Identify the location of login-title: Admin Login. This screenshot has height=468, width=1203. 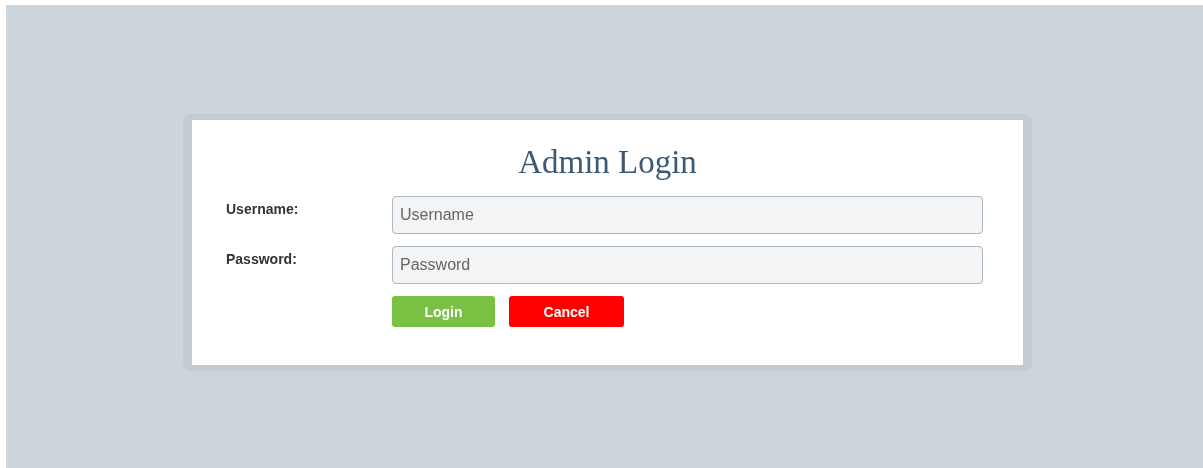
(607, 162).